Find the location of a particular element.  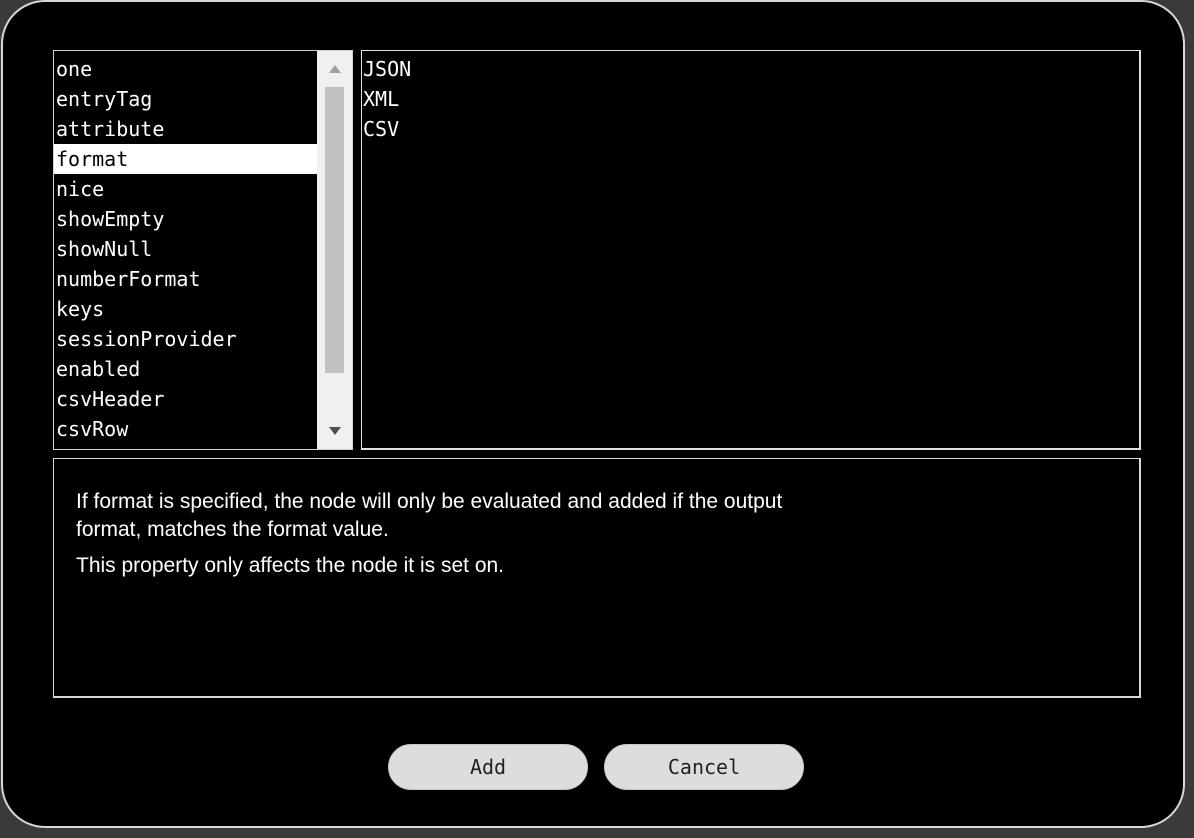

scroll-thumb is located at coordinates (334, 230).